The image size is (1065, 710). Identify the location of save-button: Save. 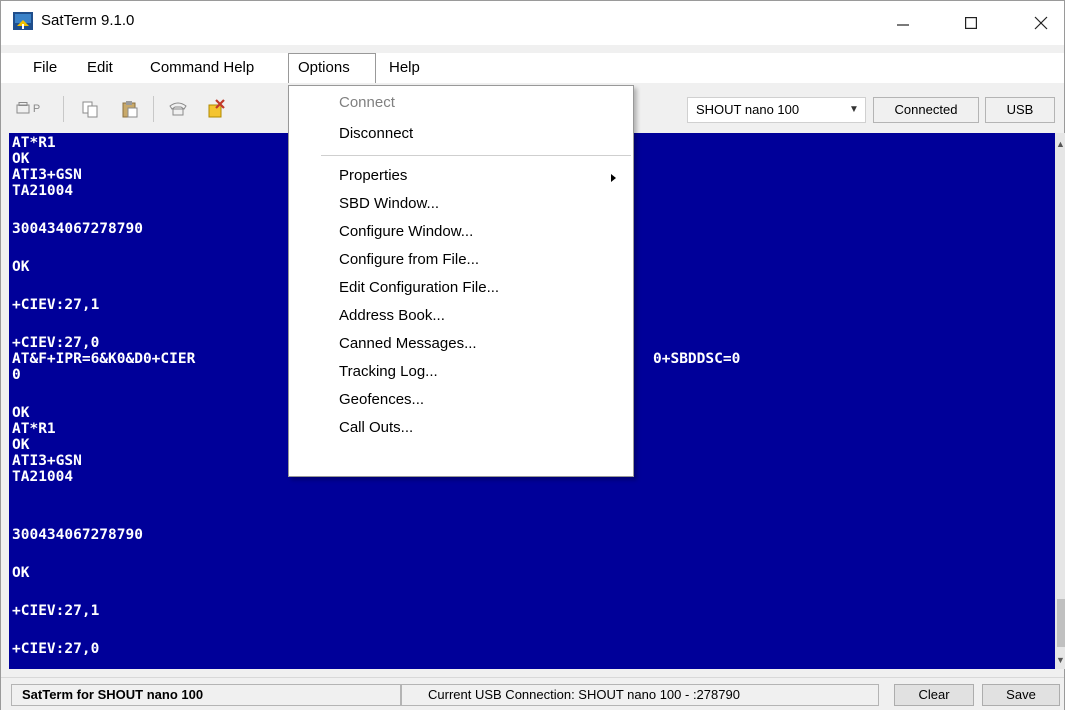
(1021, 695).